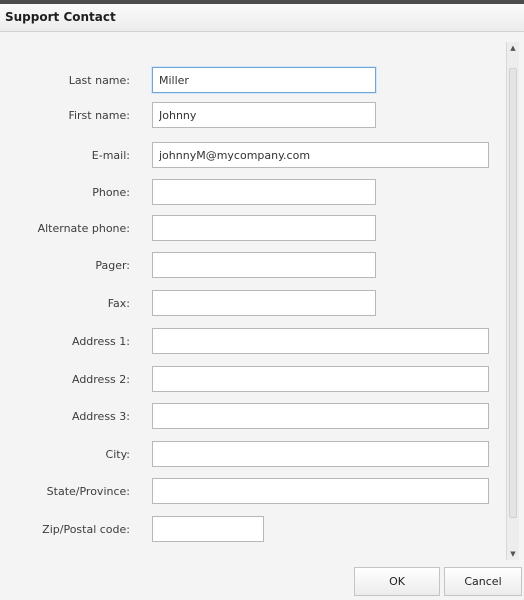 The image size is (524, 600). I want to click on form-scrollbar: ▲ ▼, so click(512, 301).